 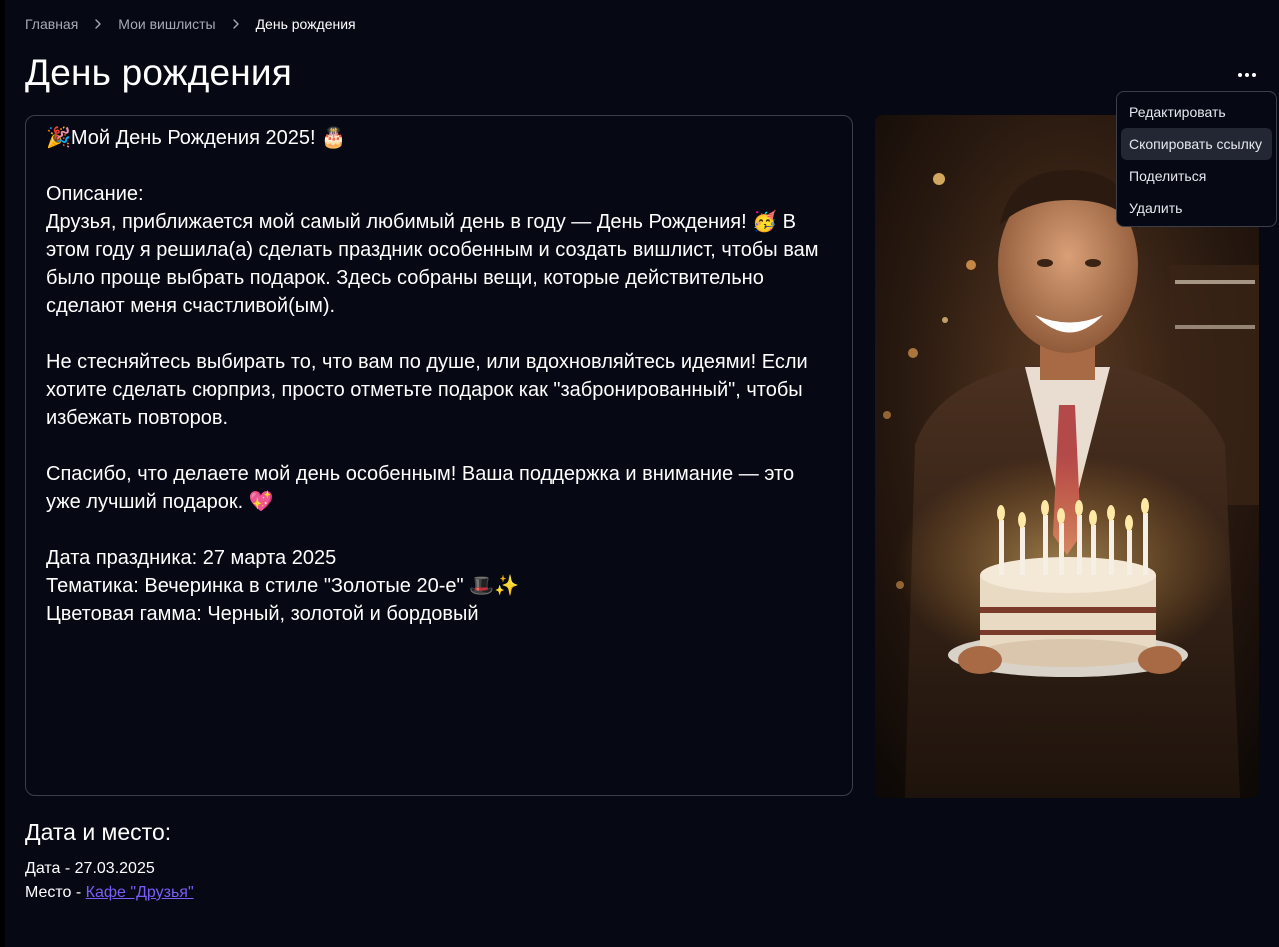 What do you see at coordinates (1196, 176) in the screenshot?
I see `menu-item-share: Поделиться` at bounding box center [1196, 176].